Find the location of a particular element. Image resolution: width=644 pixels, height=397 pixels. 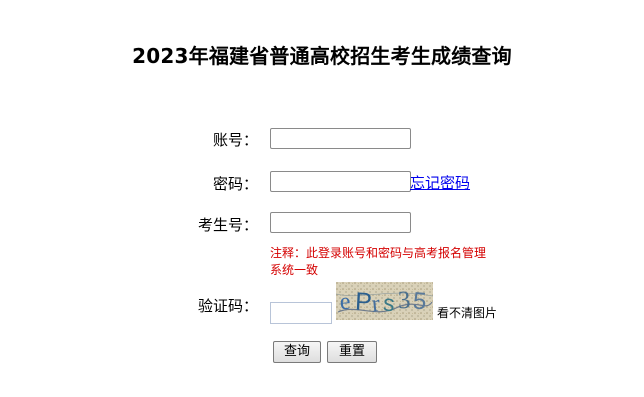

password-label: 密码： is located at coordinates (235, 184).